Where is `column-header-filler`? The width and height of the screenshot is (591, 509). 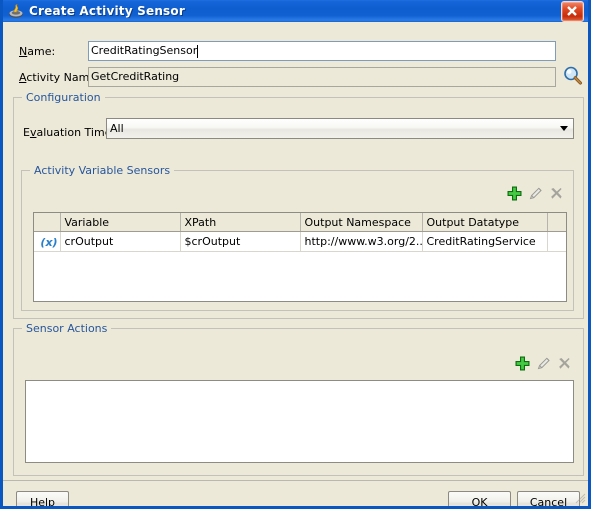 column-header-filler is located at coordinates (556, 222).